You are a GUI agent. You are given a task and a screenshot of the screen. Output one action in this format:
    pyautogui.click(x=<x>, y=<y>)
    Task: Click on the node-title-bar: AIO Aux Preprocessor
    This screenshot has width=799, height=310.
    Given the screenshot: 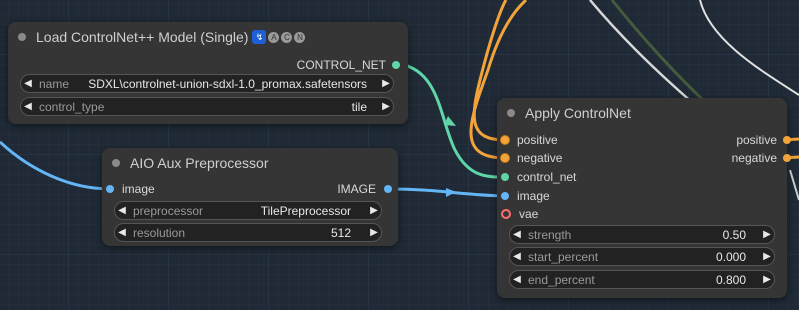 What is the action you would take?
    pyautogui.click(x=250, y=163)
    